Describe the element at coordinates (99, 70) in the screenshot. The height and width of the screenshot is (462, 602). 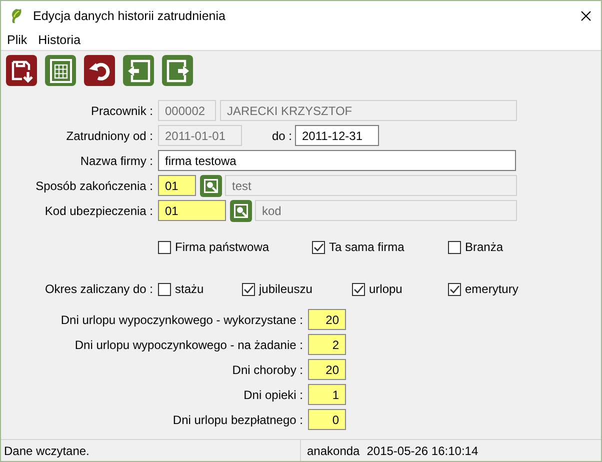
I see `undo-button` at that location.